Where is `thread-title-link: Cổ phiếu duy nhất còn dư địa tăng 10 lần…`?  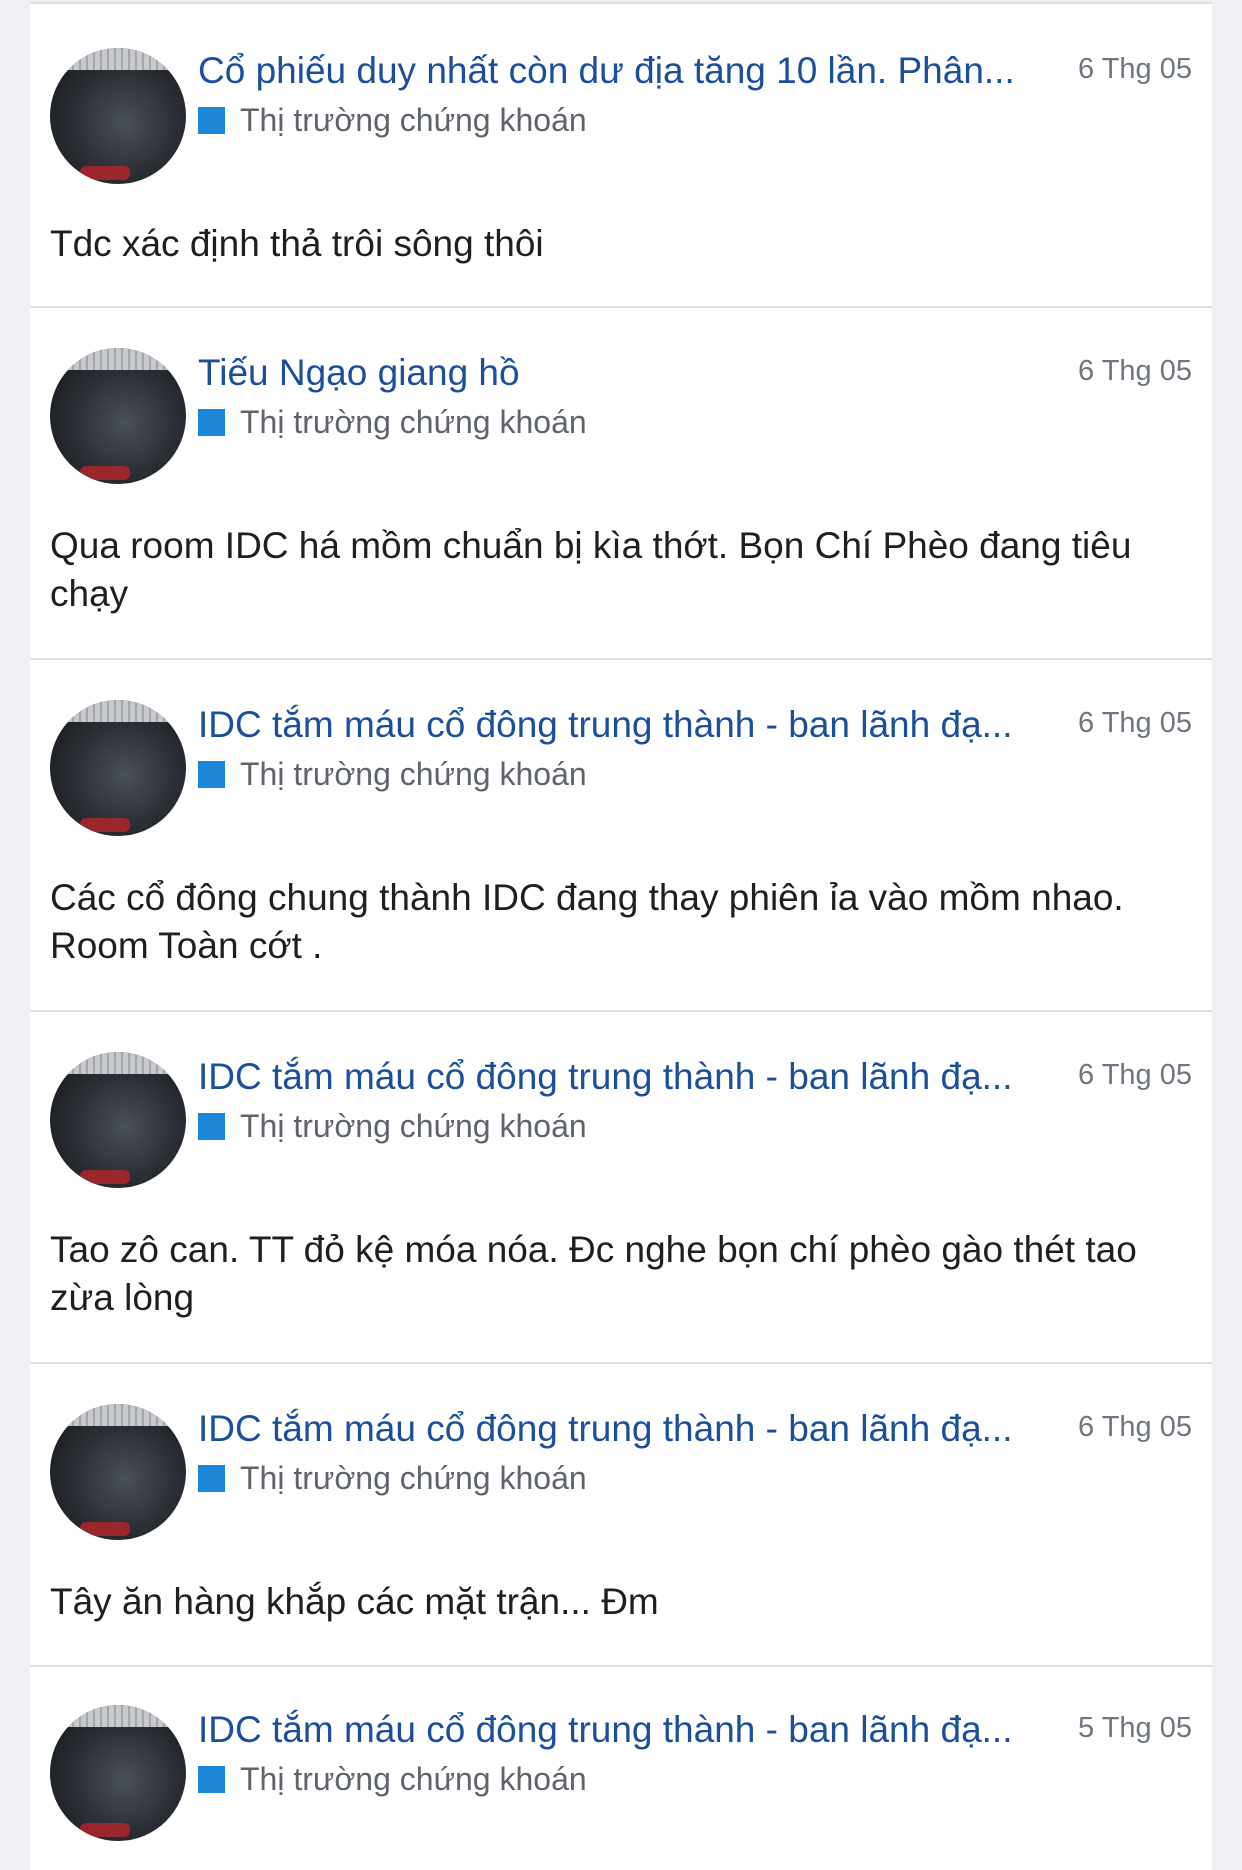 thread-title-link: Cổ phiếu duy nhất còn dư địa tăng 10 lần… is located at coordinates (633, 71).